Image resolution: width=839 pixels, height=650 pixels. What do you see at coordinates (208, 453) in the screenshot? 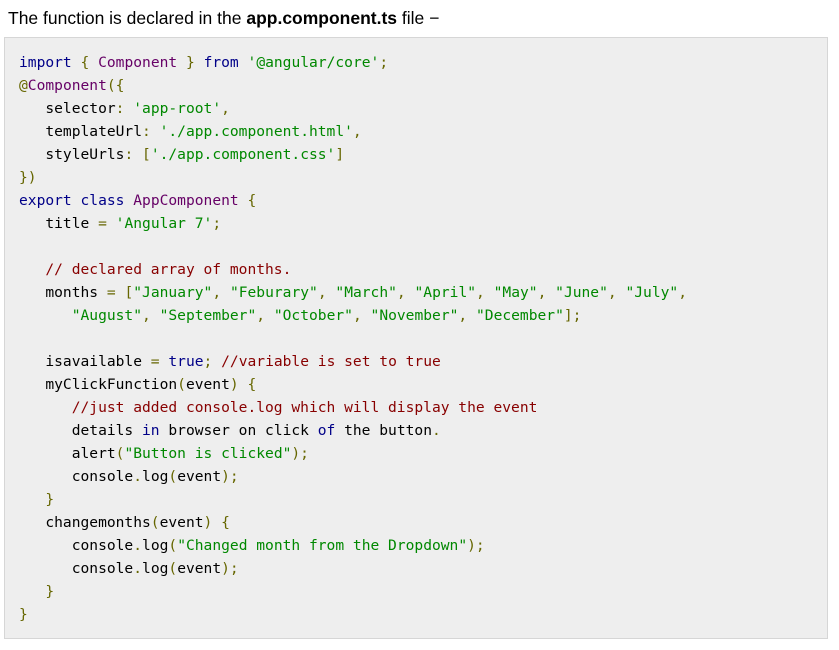
I see `code-token: "Button is clicked"` at bounding box center [208, 453].